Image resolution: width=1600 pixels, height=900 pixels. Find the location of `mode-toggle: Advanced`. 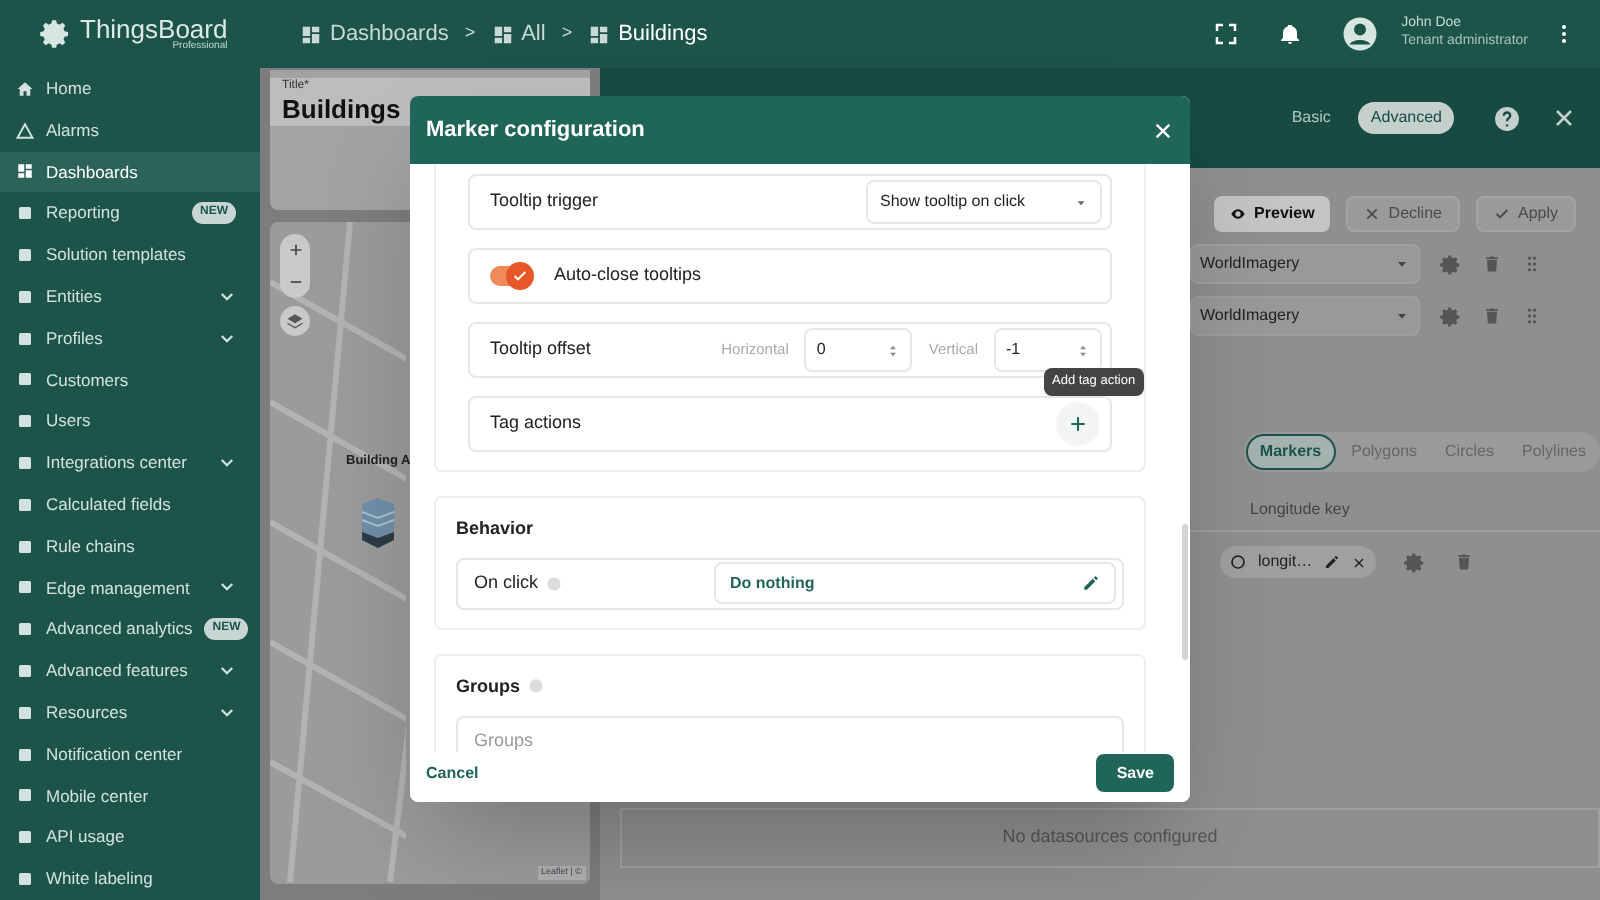

mode-toggle: Advanced is located at coordinates (1406, 118).